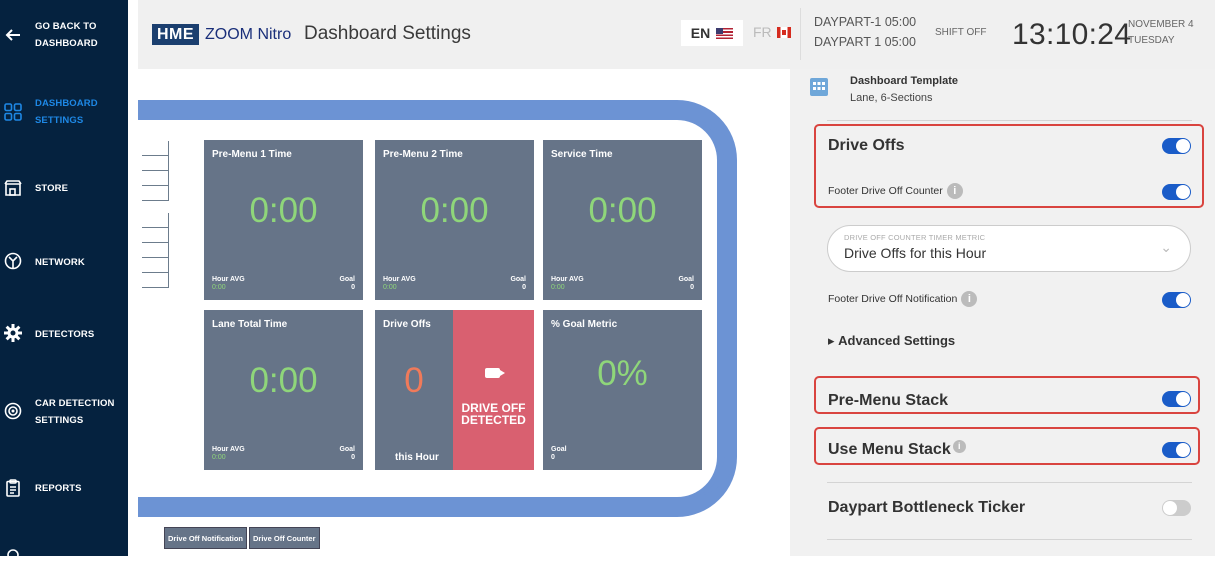 The image size is (1215, 564). What do you see at coordinates (1176, 399) in the screenshot?
I see `pre-menu-stack-toggle` at bounding box center [1176, 399].